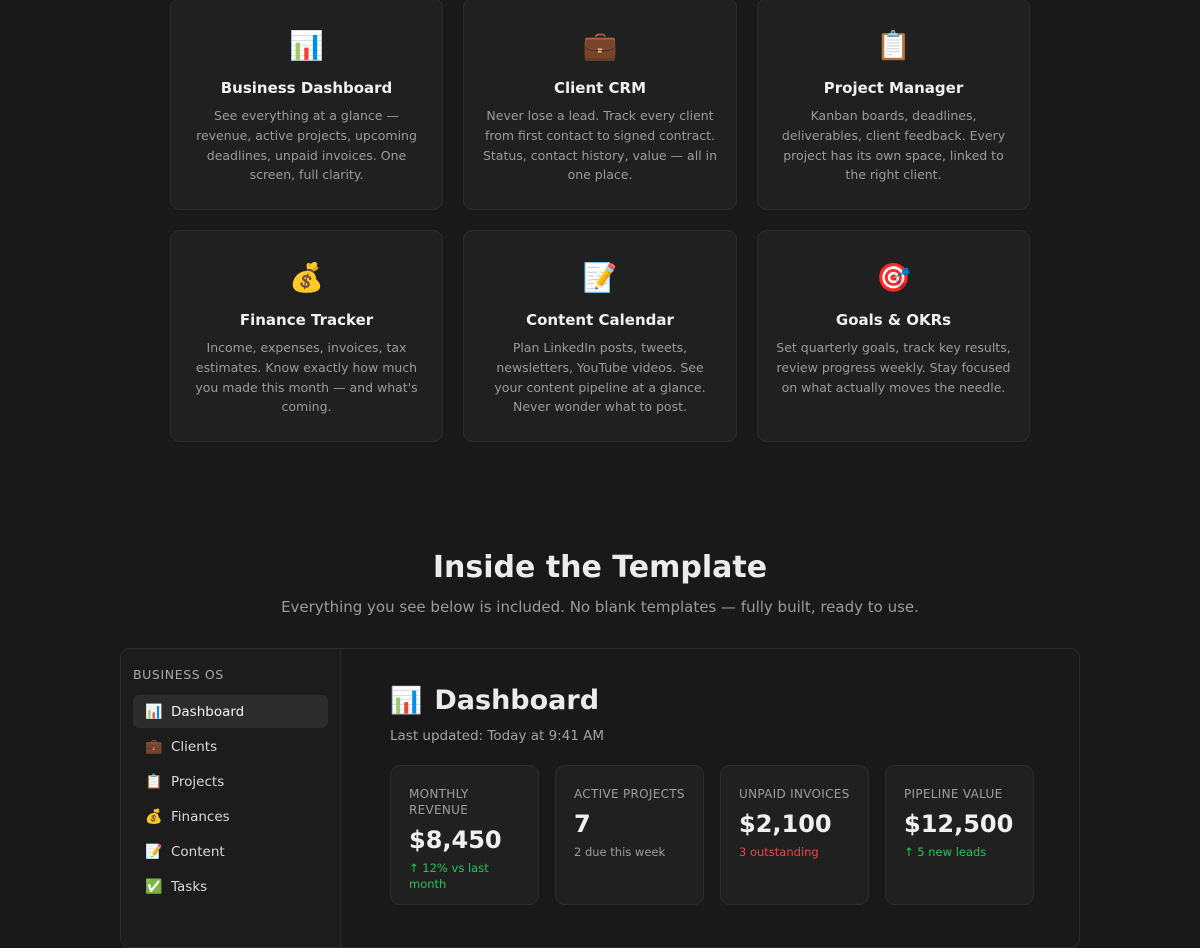  I want to click on stat-value: $2,100, so click(785, 824).